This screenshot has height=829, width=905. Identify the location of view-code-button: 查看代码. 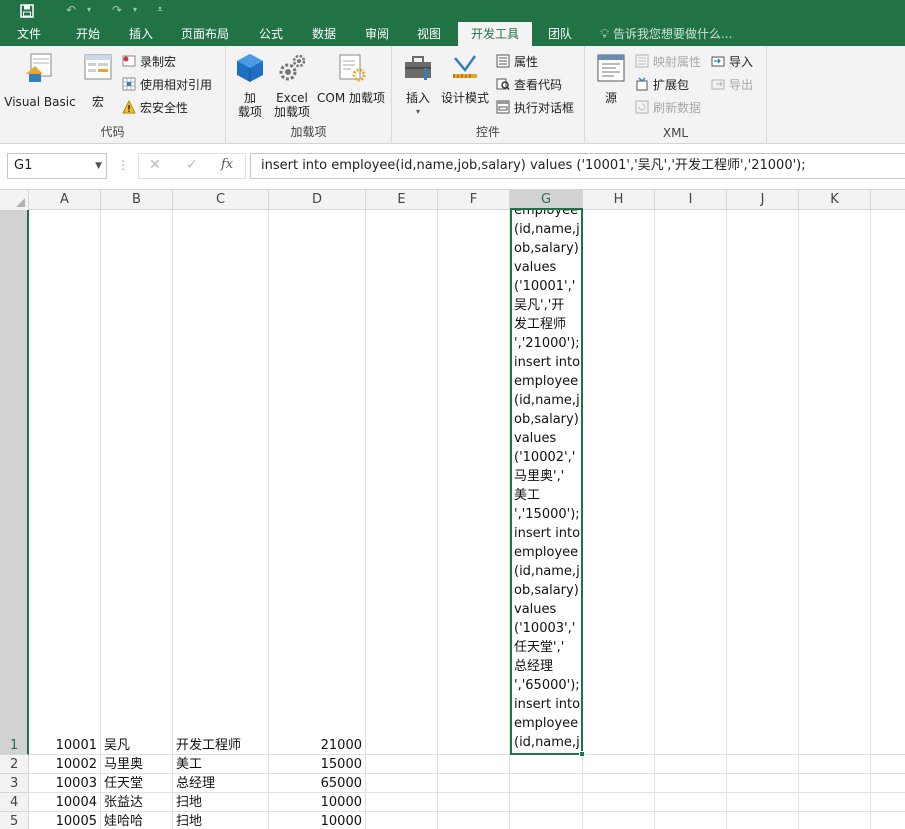
(529, 85).